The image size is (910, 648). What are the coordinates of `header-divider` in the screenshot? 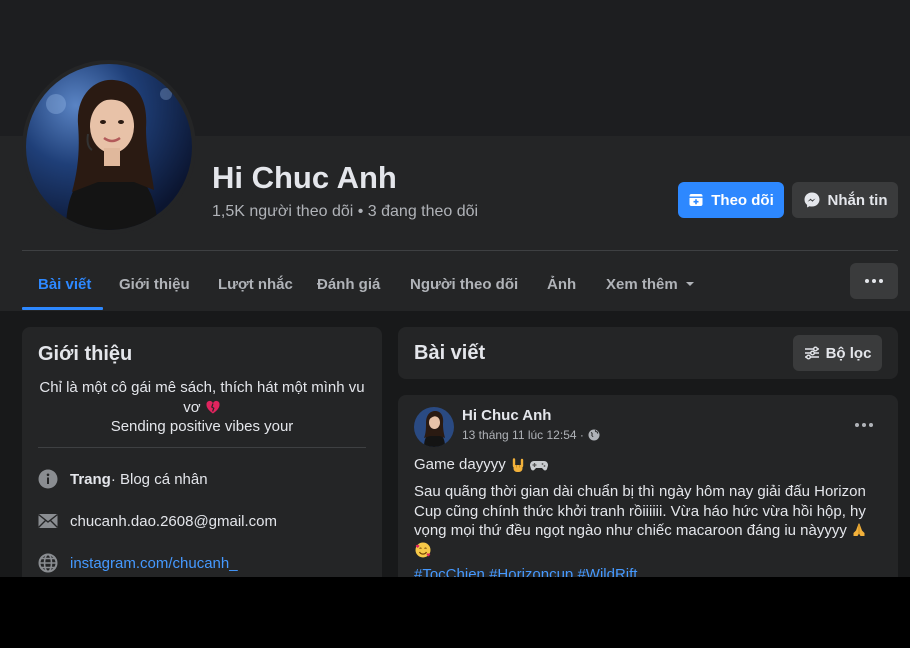 It's located at (460, 250).